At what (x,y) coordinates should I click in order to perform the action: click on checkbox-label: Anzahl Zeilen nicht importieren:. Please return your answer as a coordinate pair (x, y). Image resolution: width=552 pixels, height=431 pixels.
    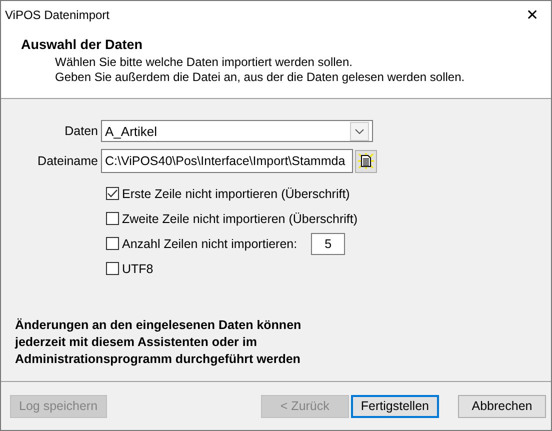
    Looking at the image, I should click on (210, 243).